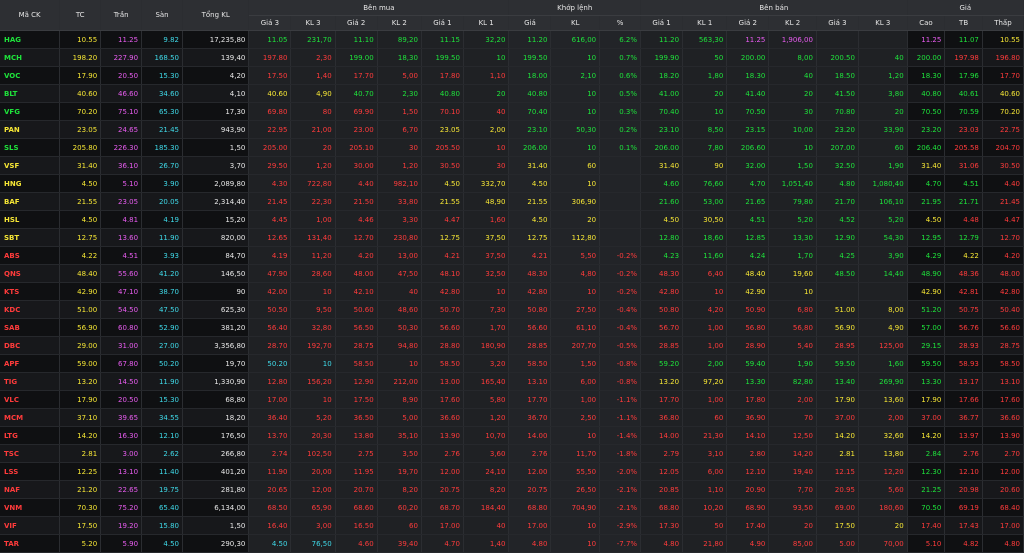 The height and width of the screenshot is (553, 1024). Describe the element at coordinates (30, 471) in the screenshot. I see `stock-symbol: LSS` at that location.